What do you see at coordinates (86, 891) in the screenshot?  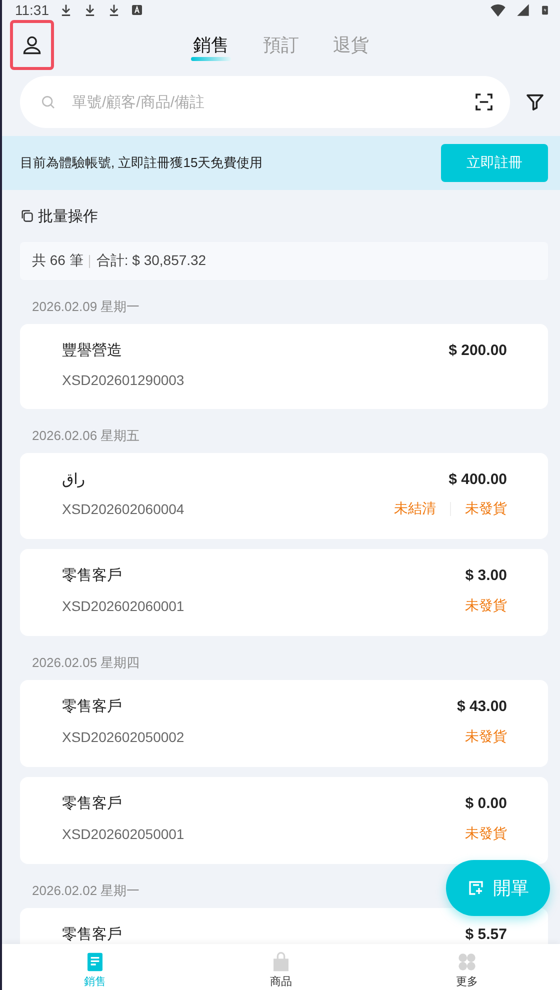 I see `date-header: 2026.02.02 星期一` at bounding box center [86, 891].